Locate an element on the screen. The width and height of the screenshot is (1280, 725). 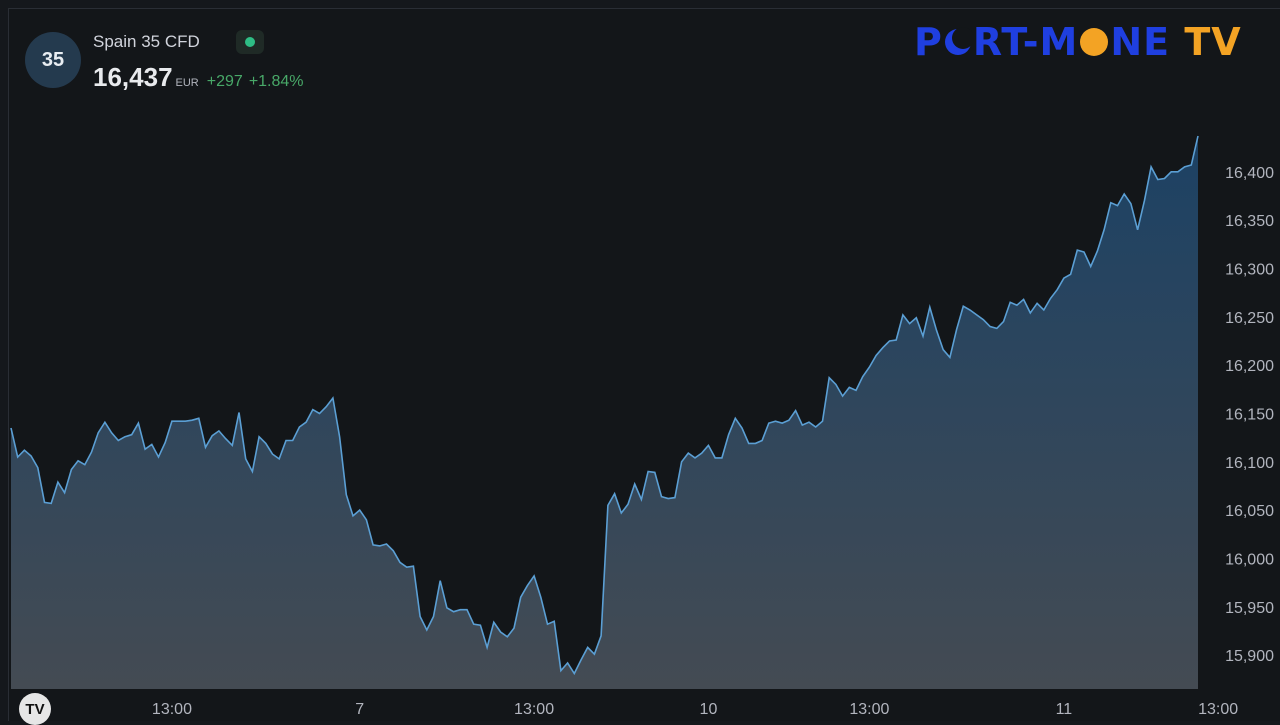
y-tick-label: 16,300 is located at coordinates (1249, 269).